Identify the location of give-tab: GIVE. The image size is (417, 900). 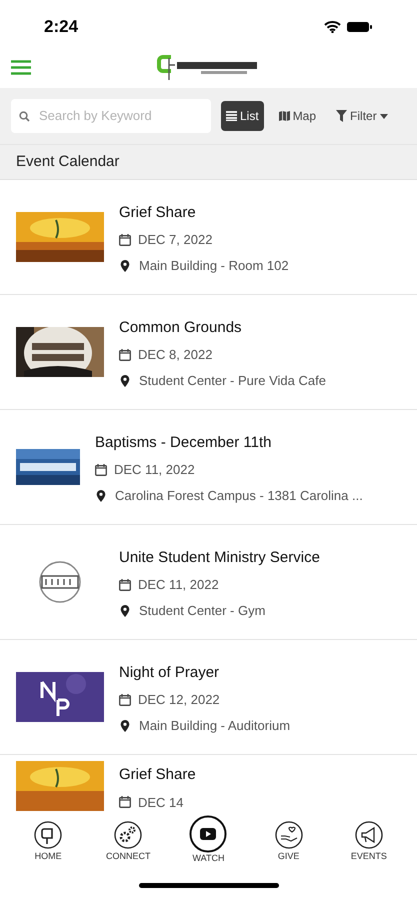
(288, 839).